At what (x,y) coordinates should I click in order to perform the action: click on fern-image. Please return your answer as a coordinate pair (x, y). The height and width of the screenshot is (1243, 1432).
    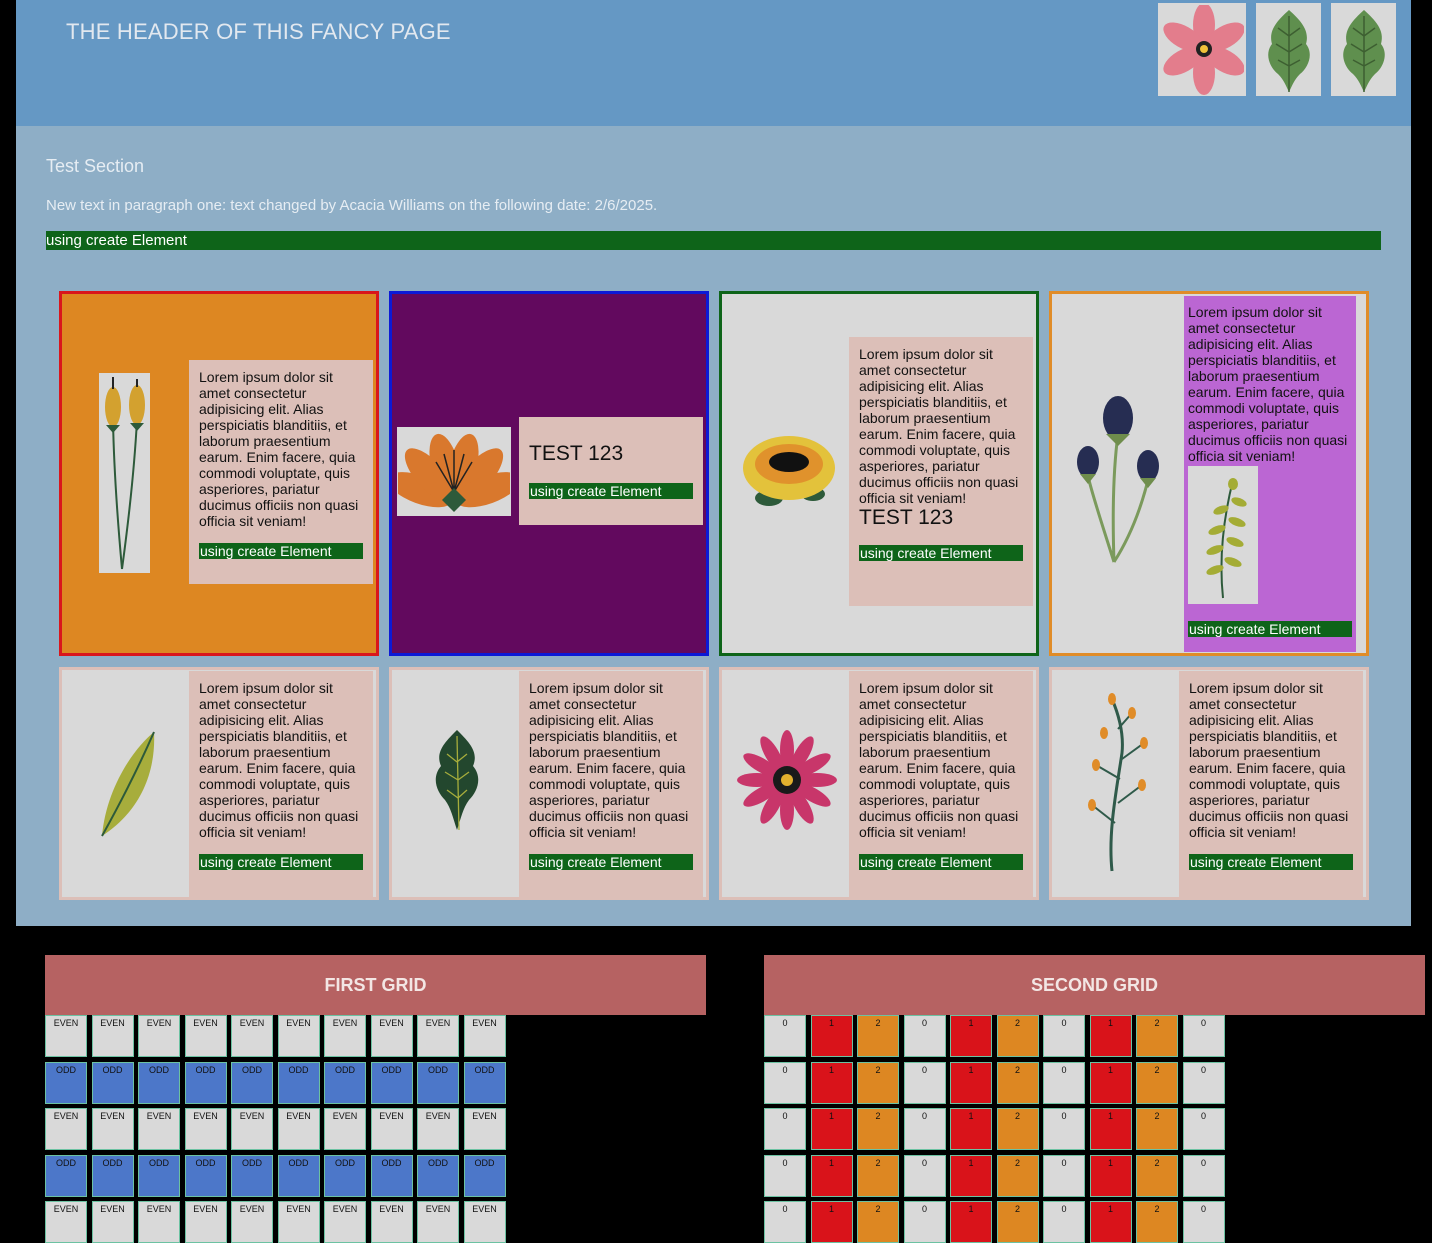
    Looking at the image, I should click on (1223, 535).